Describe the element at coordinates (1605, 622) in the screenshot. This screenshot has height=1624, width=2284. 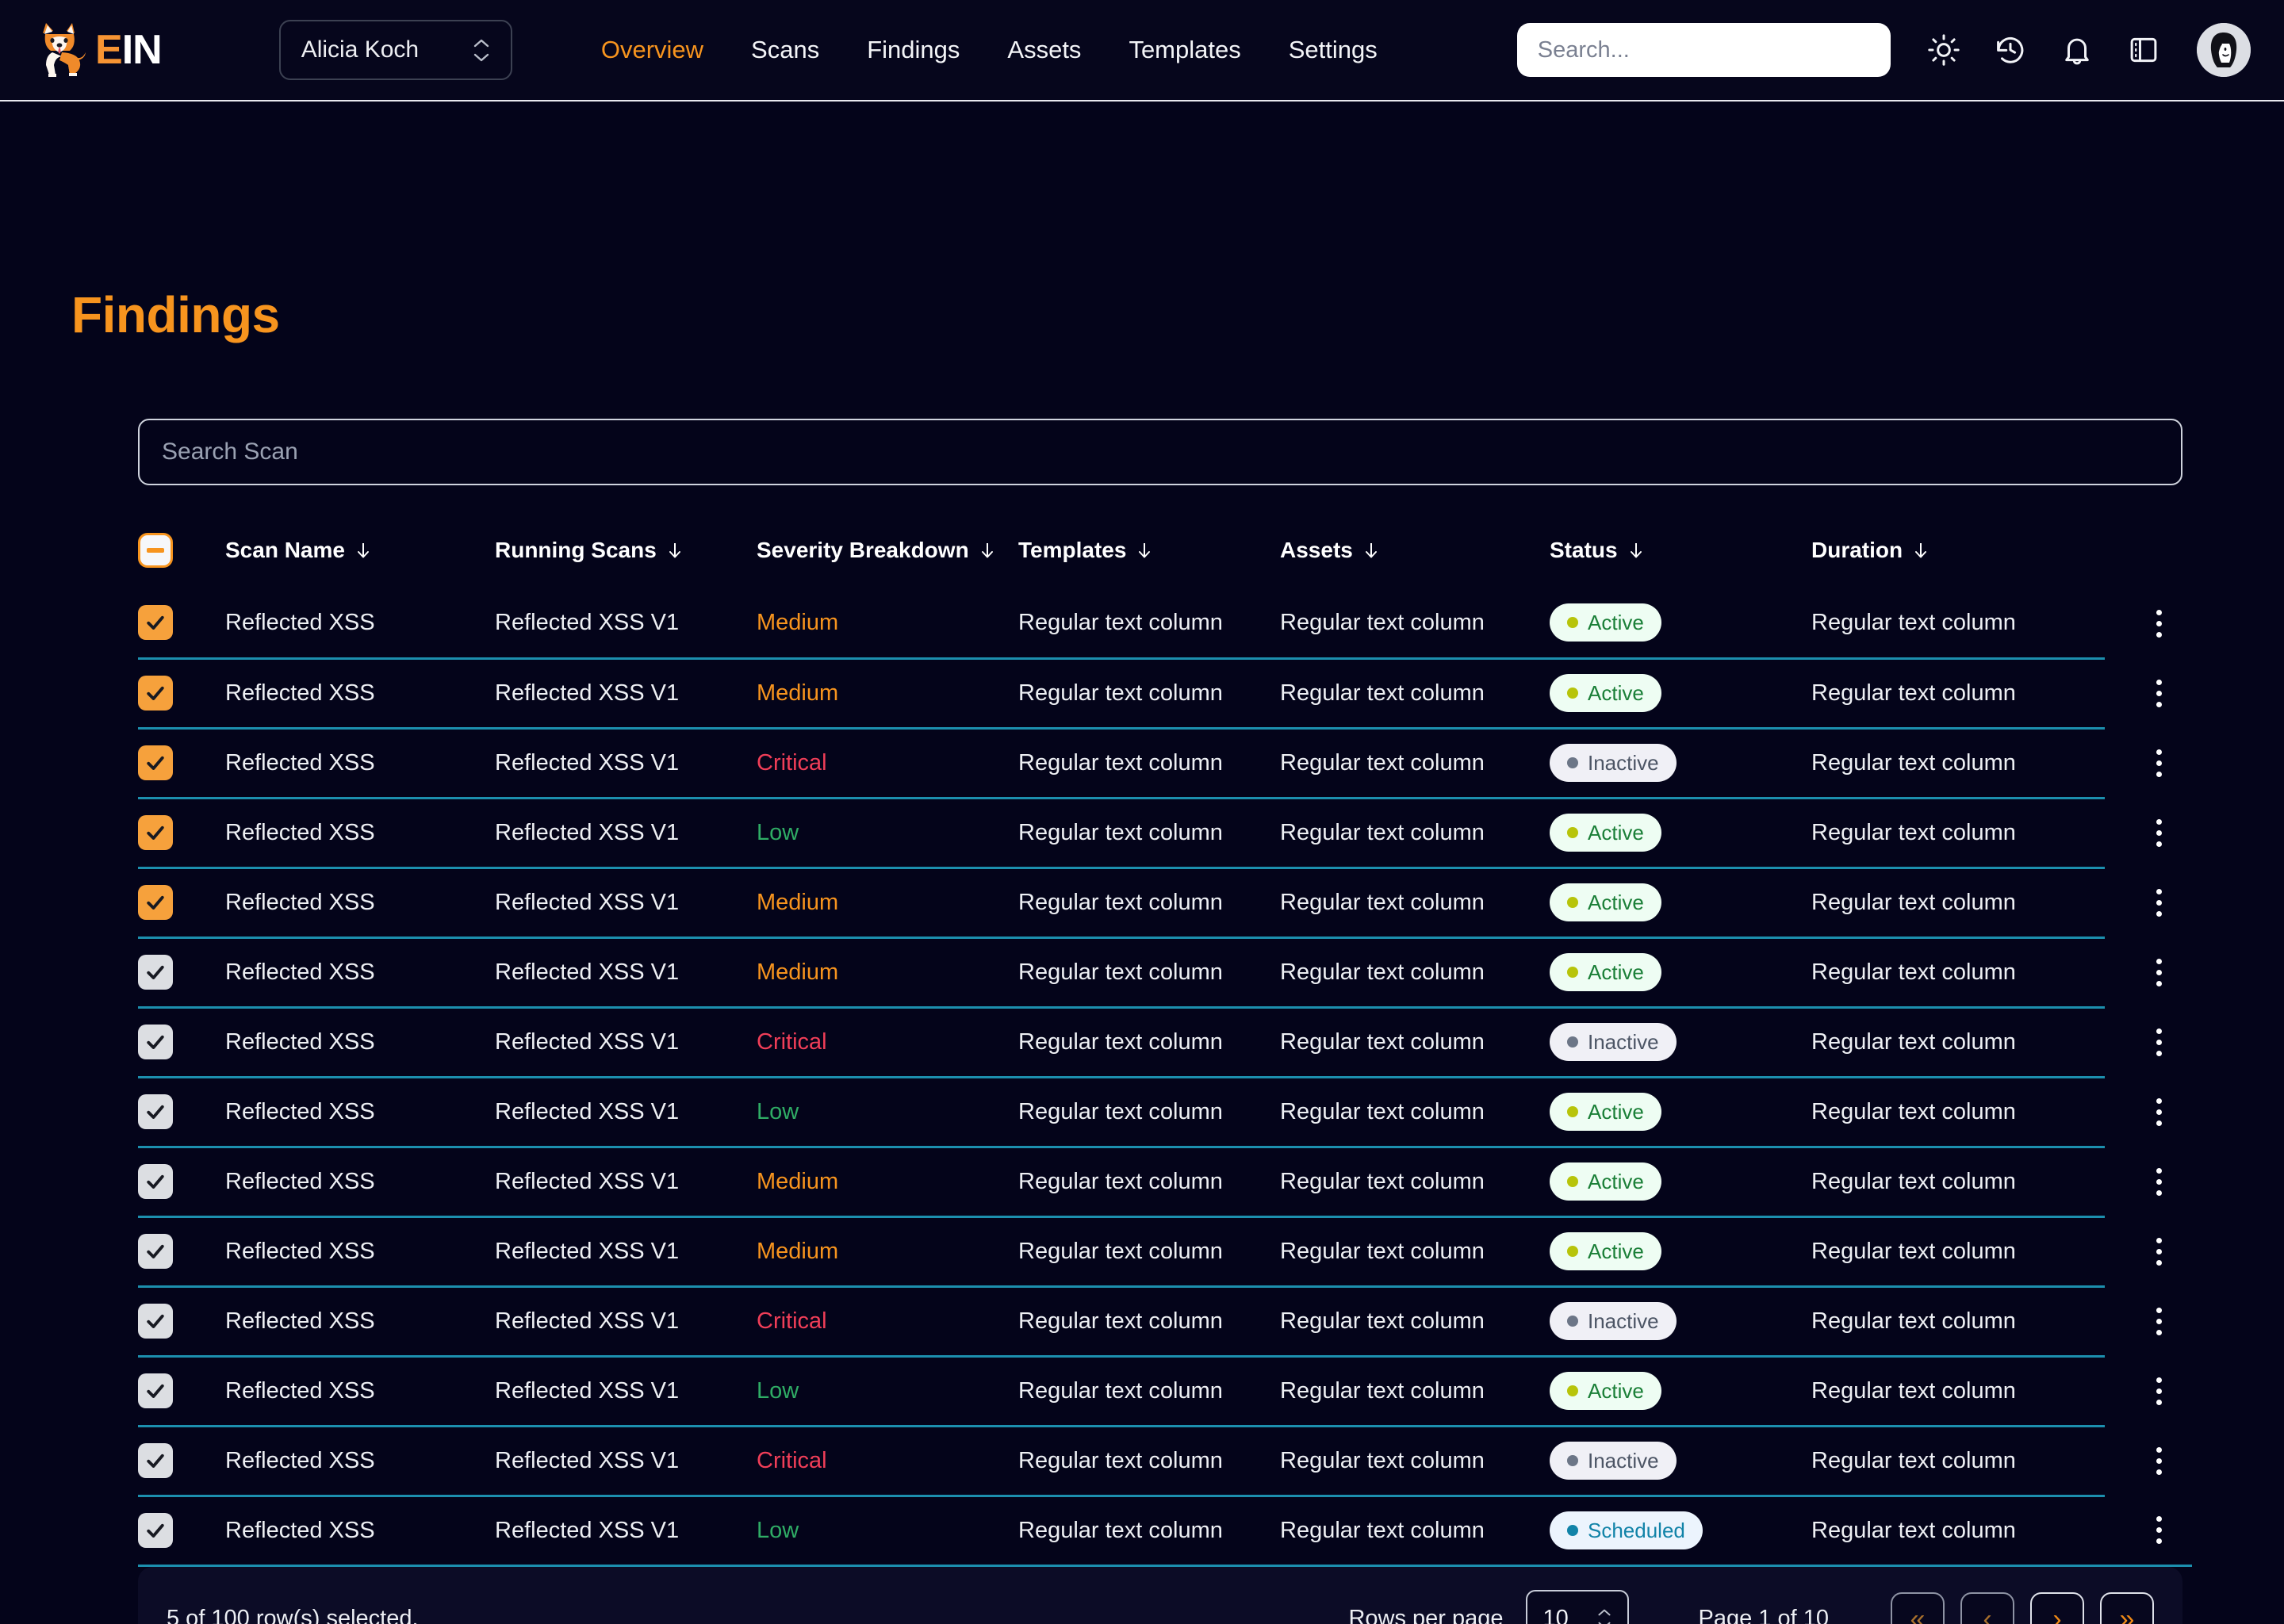
I see `status-badge: Active` at that location.